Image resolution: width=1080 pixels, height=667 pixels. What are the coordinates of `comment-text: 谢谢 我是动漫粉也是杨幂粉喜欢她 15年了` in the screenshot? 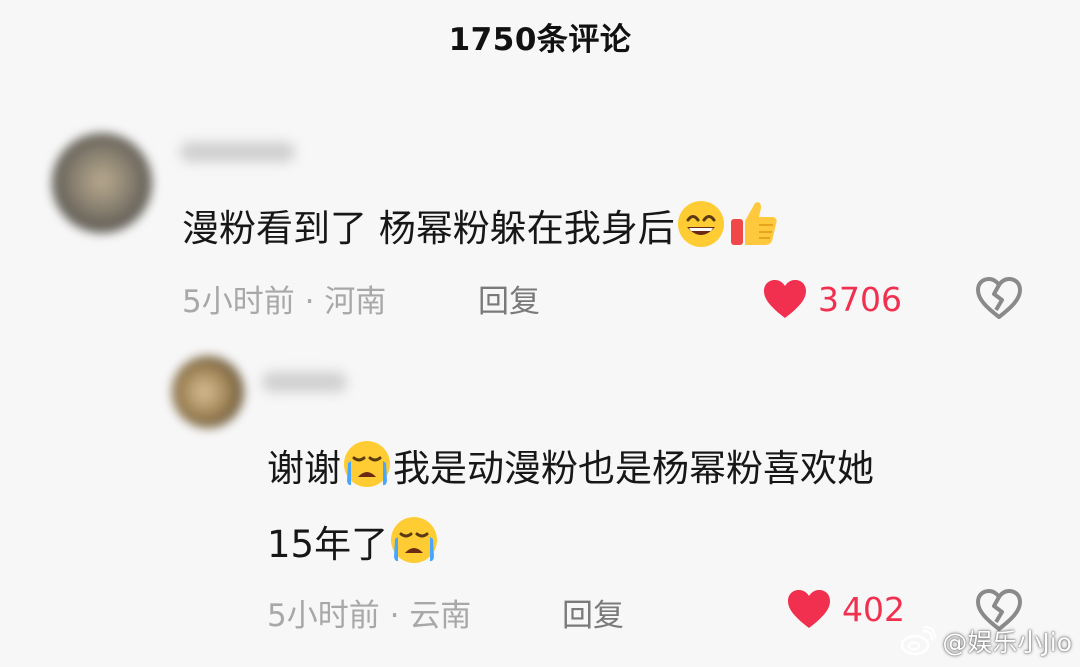 It's located at (570, 508).